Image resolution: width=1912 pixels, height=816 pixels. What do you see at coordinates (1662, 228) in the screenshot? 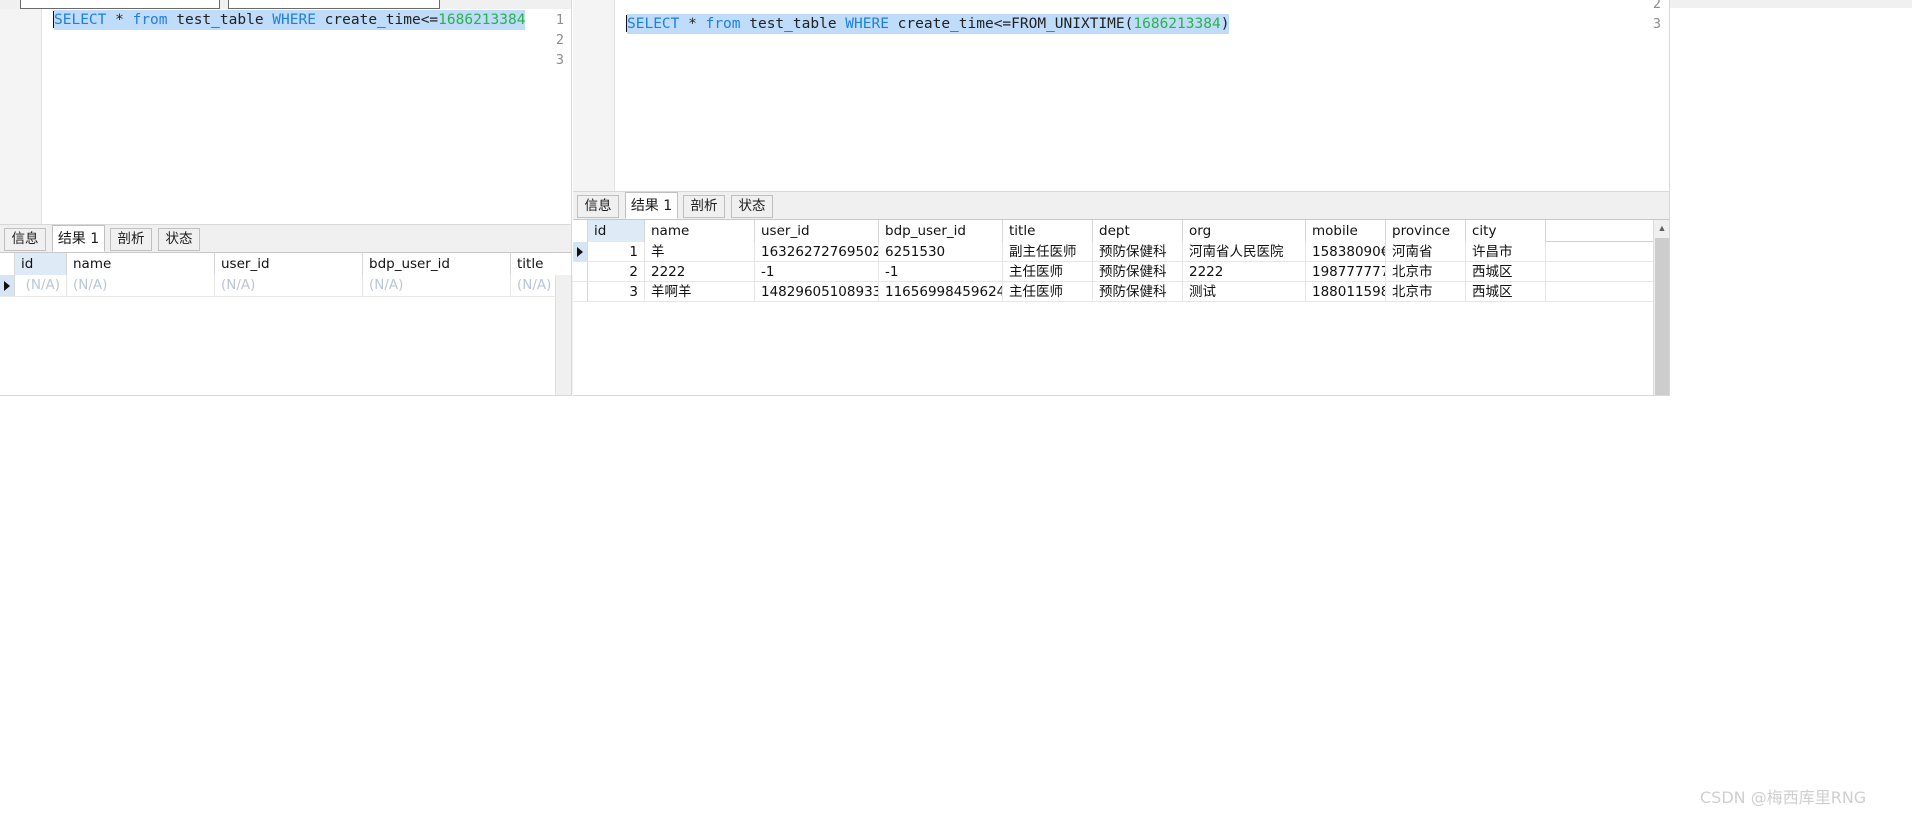
I see `scroll-up-arrow-icon: ▲` at bounding box center [1662, 228].